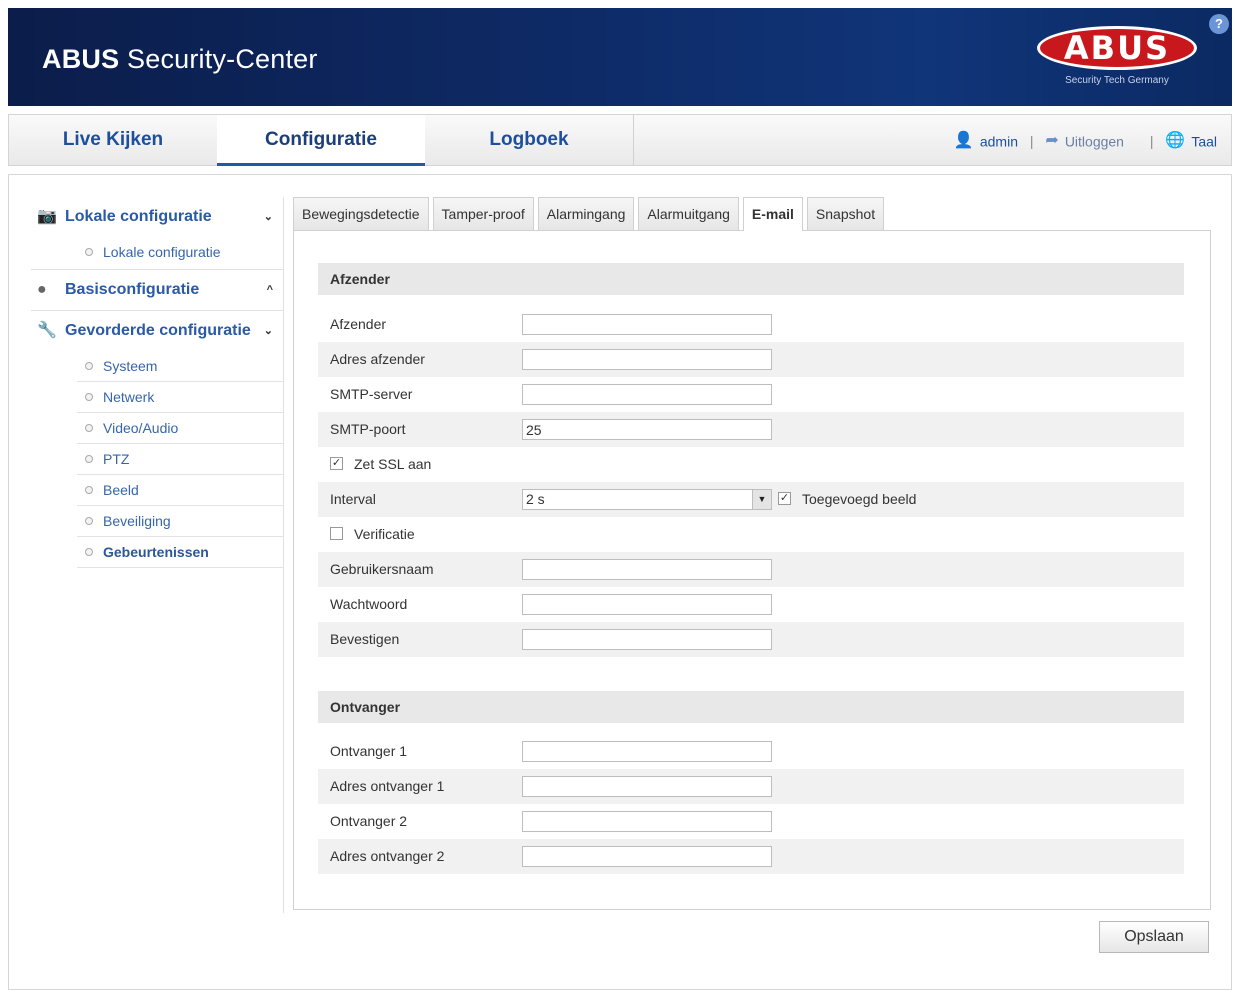  What do you see at coordinates (162, 252) in the screenshot?
I see `sidebar-item-label: Lokale configuratie` at bounding box center [162, 252].